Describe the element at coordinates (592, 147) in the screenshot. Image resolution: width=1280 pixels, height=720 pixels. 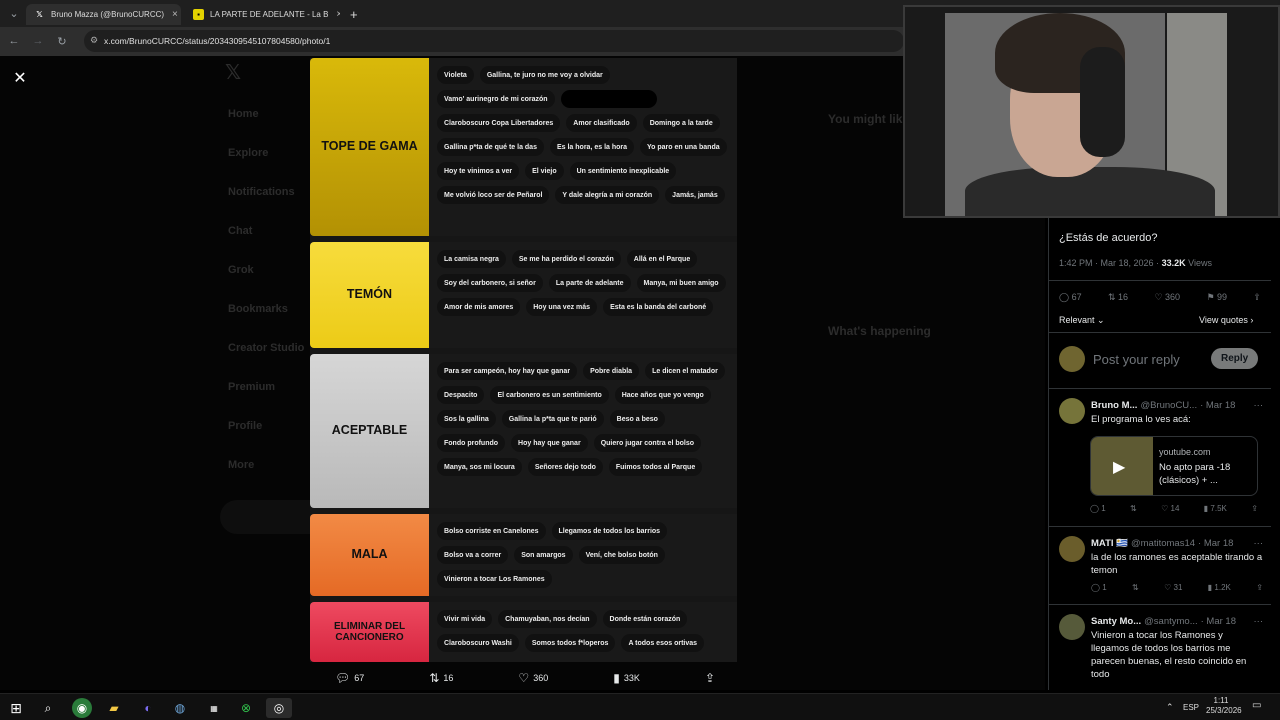
I see `song-pill: Es la hora, es la hora` at that location.